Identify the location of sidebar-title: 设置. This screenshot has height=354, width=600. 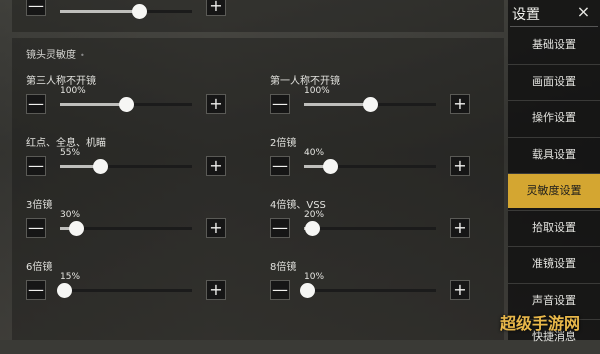
(526, 15).